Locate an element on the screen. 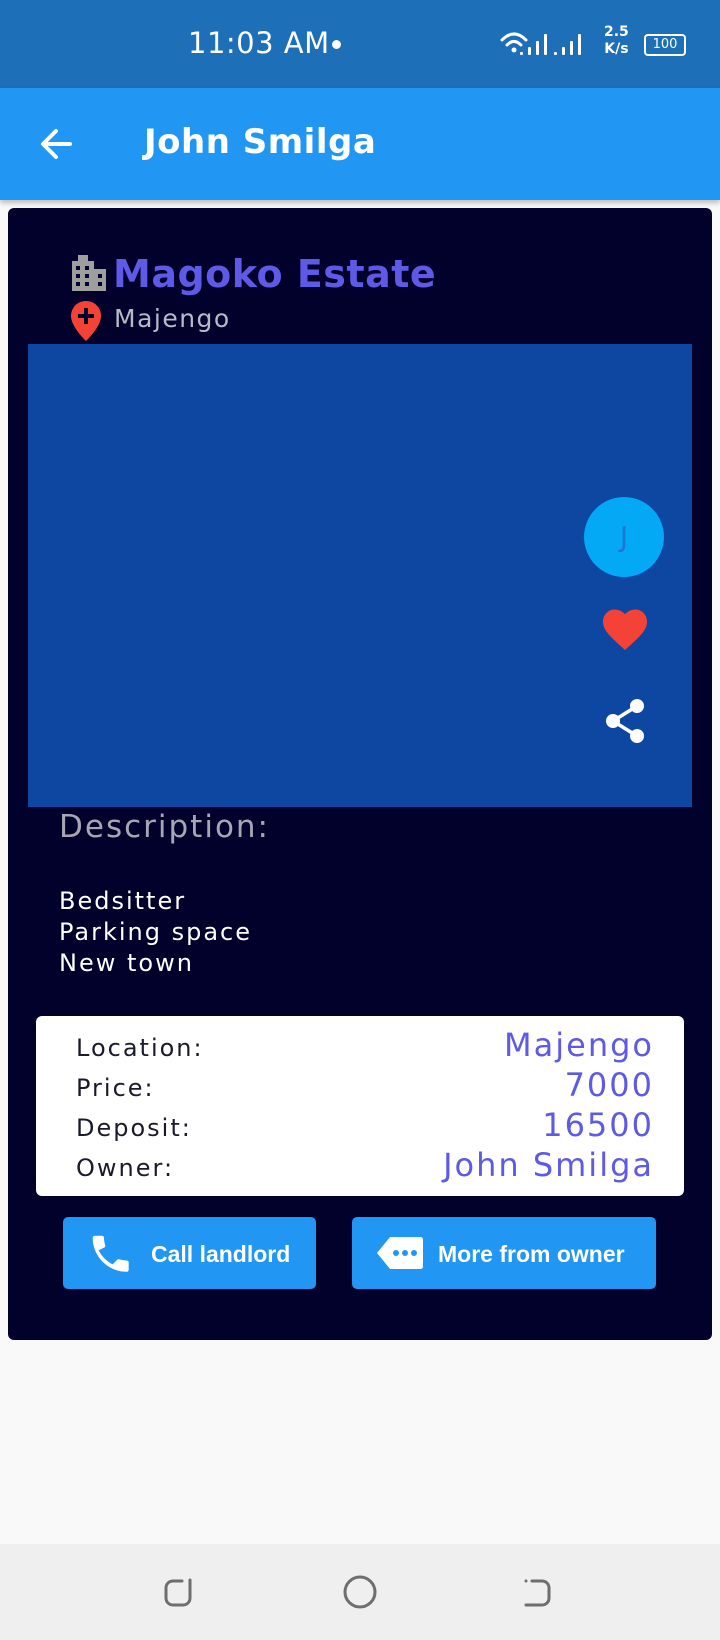 This screenshot has height=1640, width=720. recent-apps-icon is located at coordinates (178, 1592).